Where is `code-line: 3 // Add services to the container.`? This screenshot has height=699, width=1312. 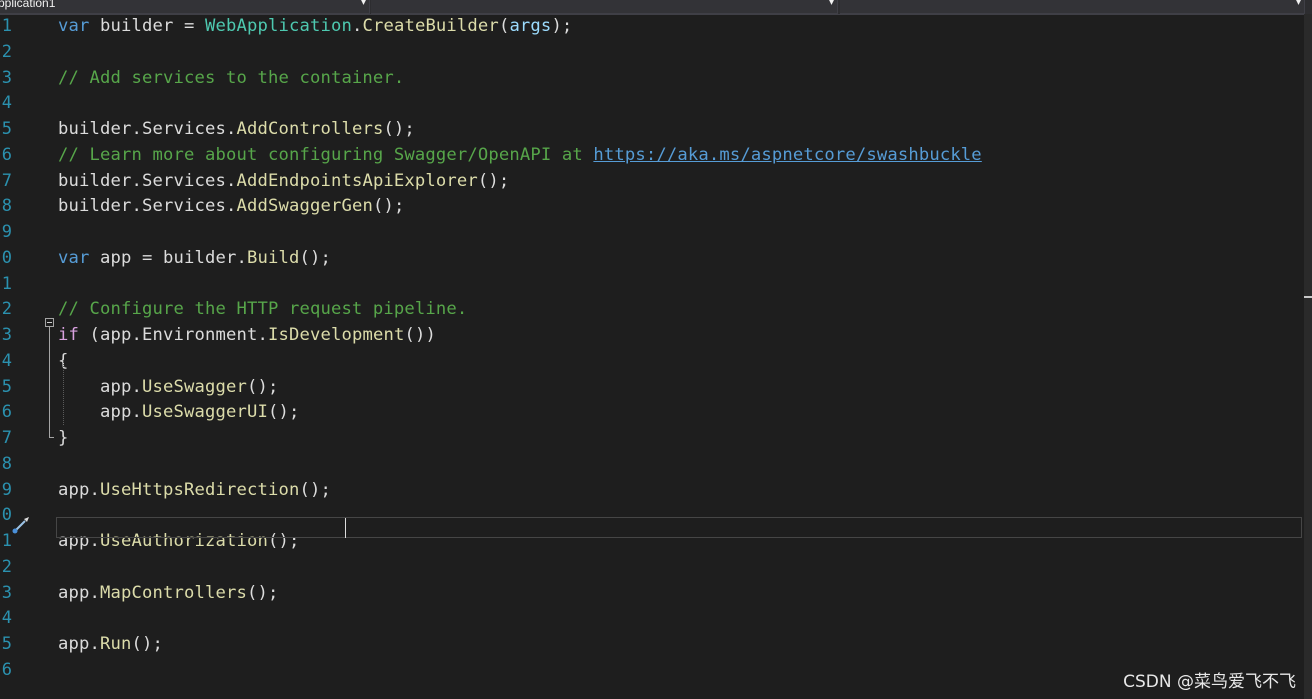
code-line: 3 // Add services to the container. is located at coordinates (652, 78).